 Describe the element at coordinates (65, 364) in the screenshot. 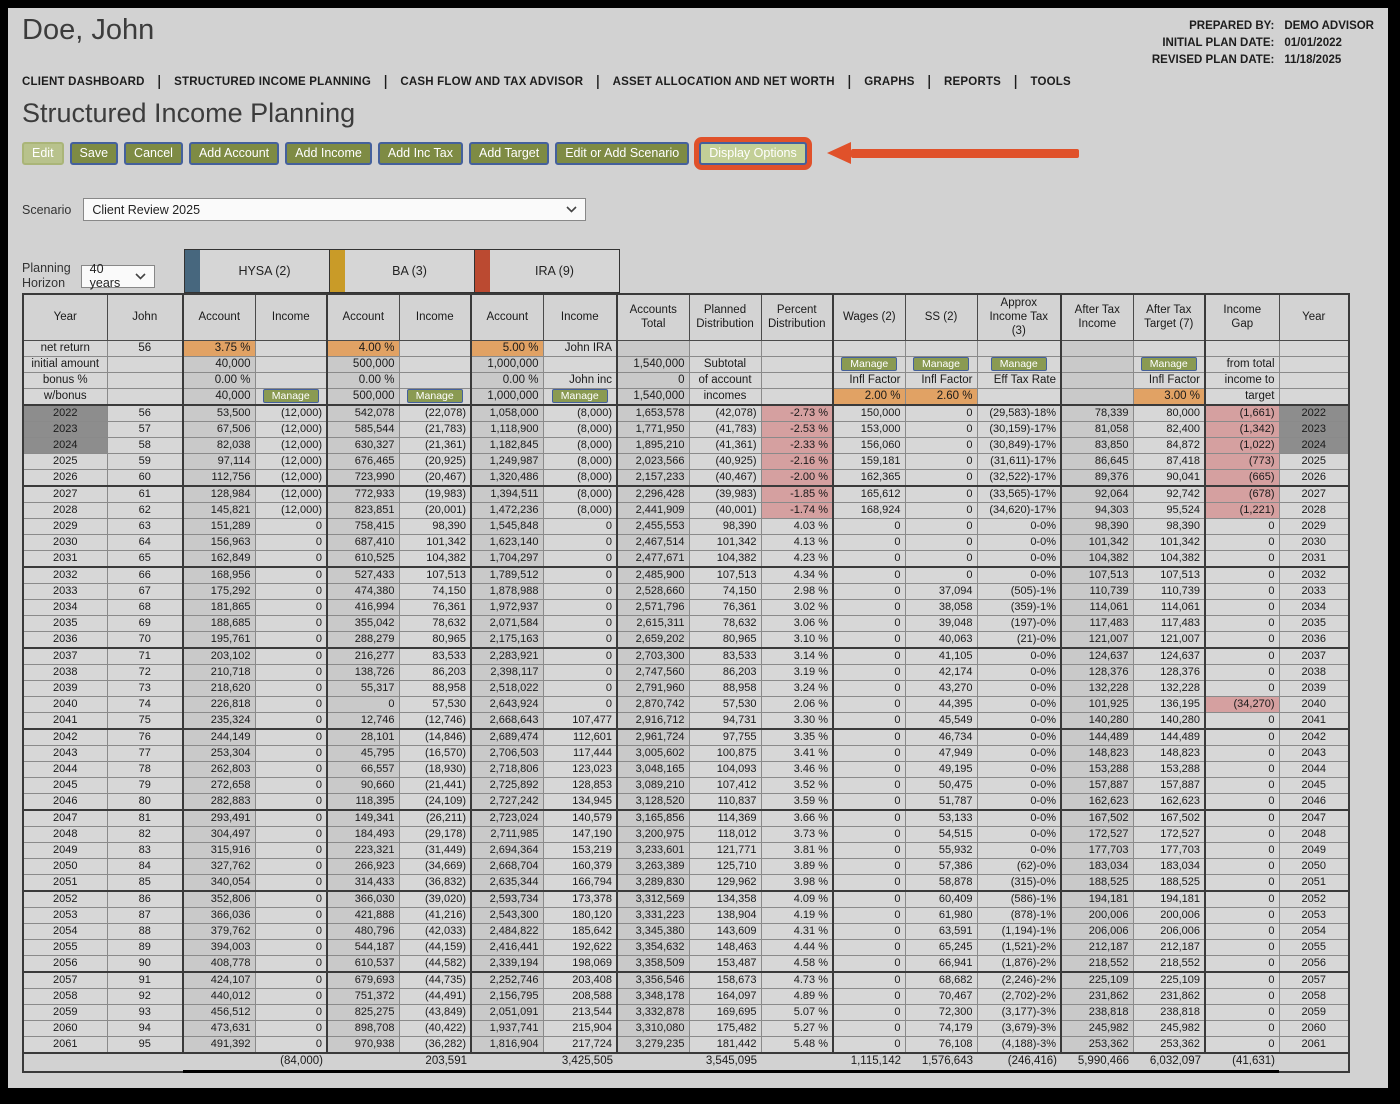

I see `cell: initial amount` at that location.